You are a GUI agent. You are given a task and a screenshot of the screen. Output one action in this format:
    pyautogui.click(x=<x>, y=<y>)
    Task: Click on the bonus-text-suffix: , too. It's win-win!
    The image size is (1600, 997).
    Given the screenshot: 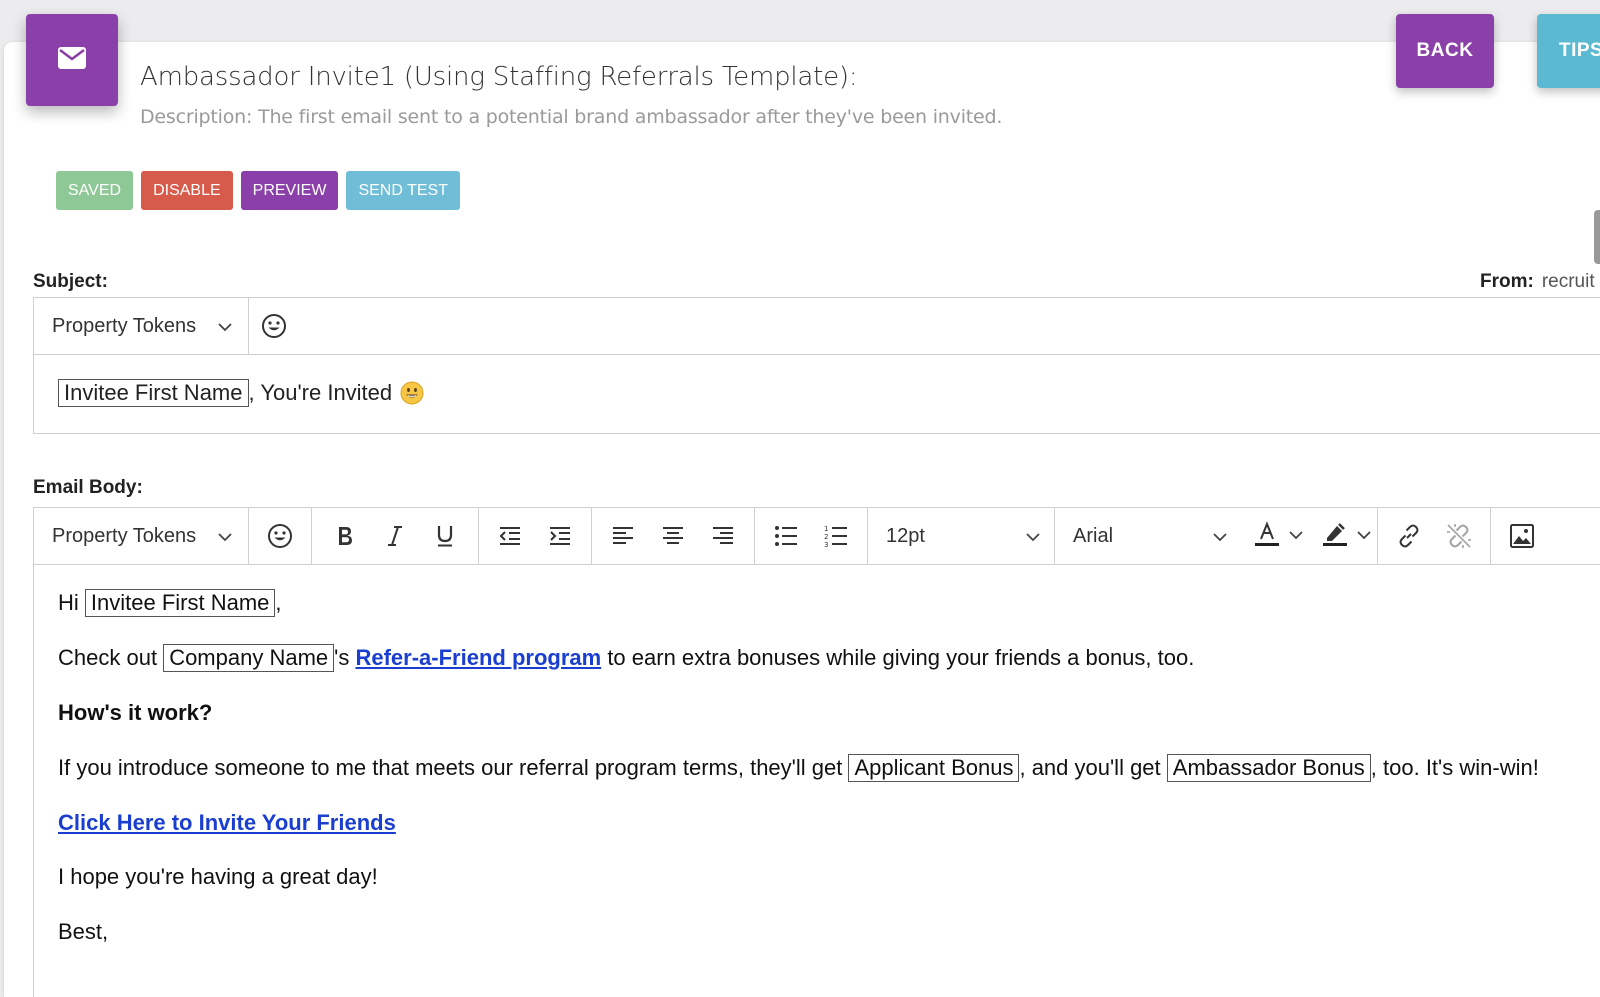 What is the action you would take?
    pyautogui.click(x=1454, y=767)
    